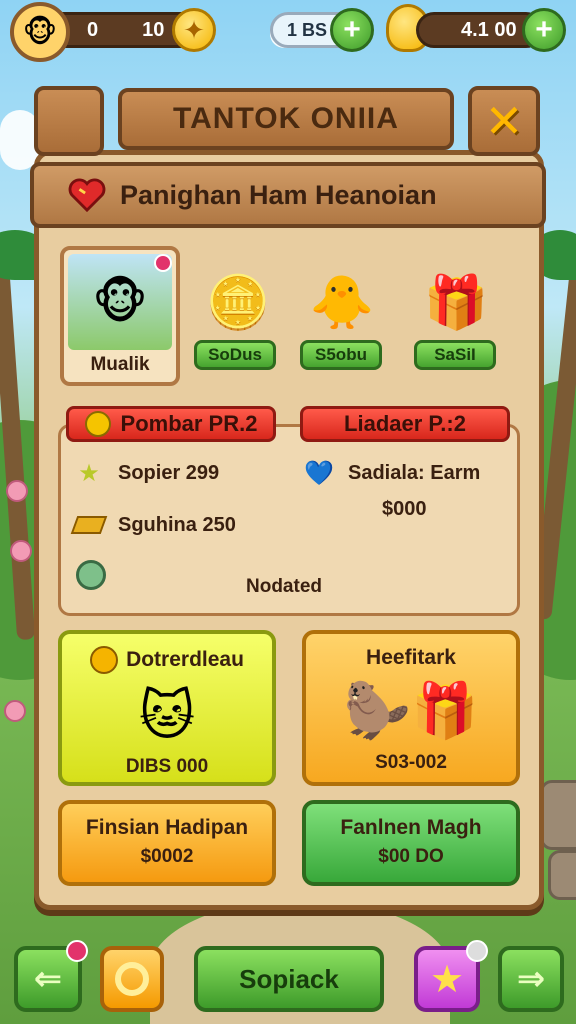  Describe the element at coordinates (319, 473) in the screenshot. I see `gem-icon: 💙` at that location.